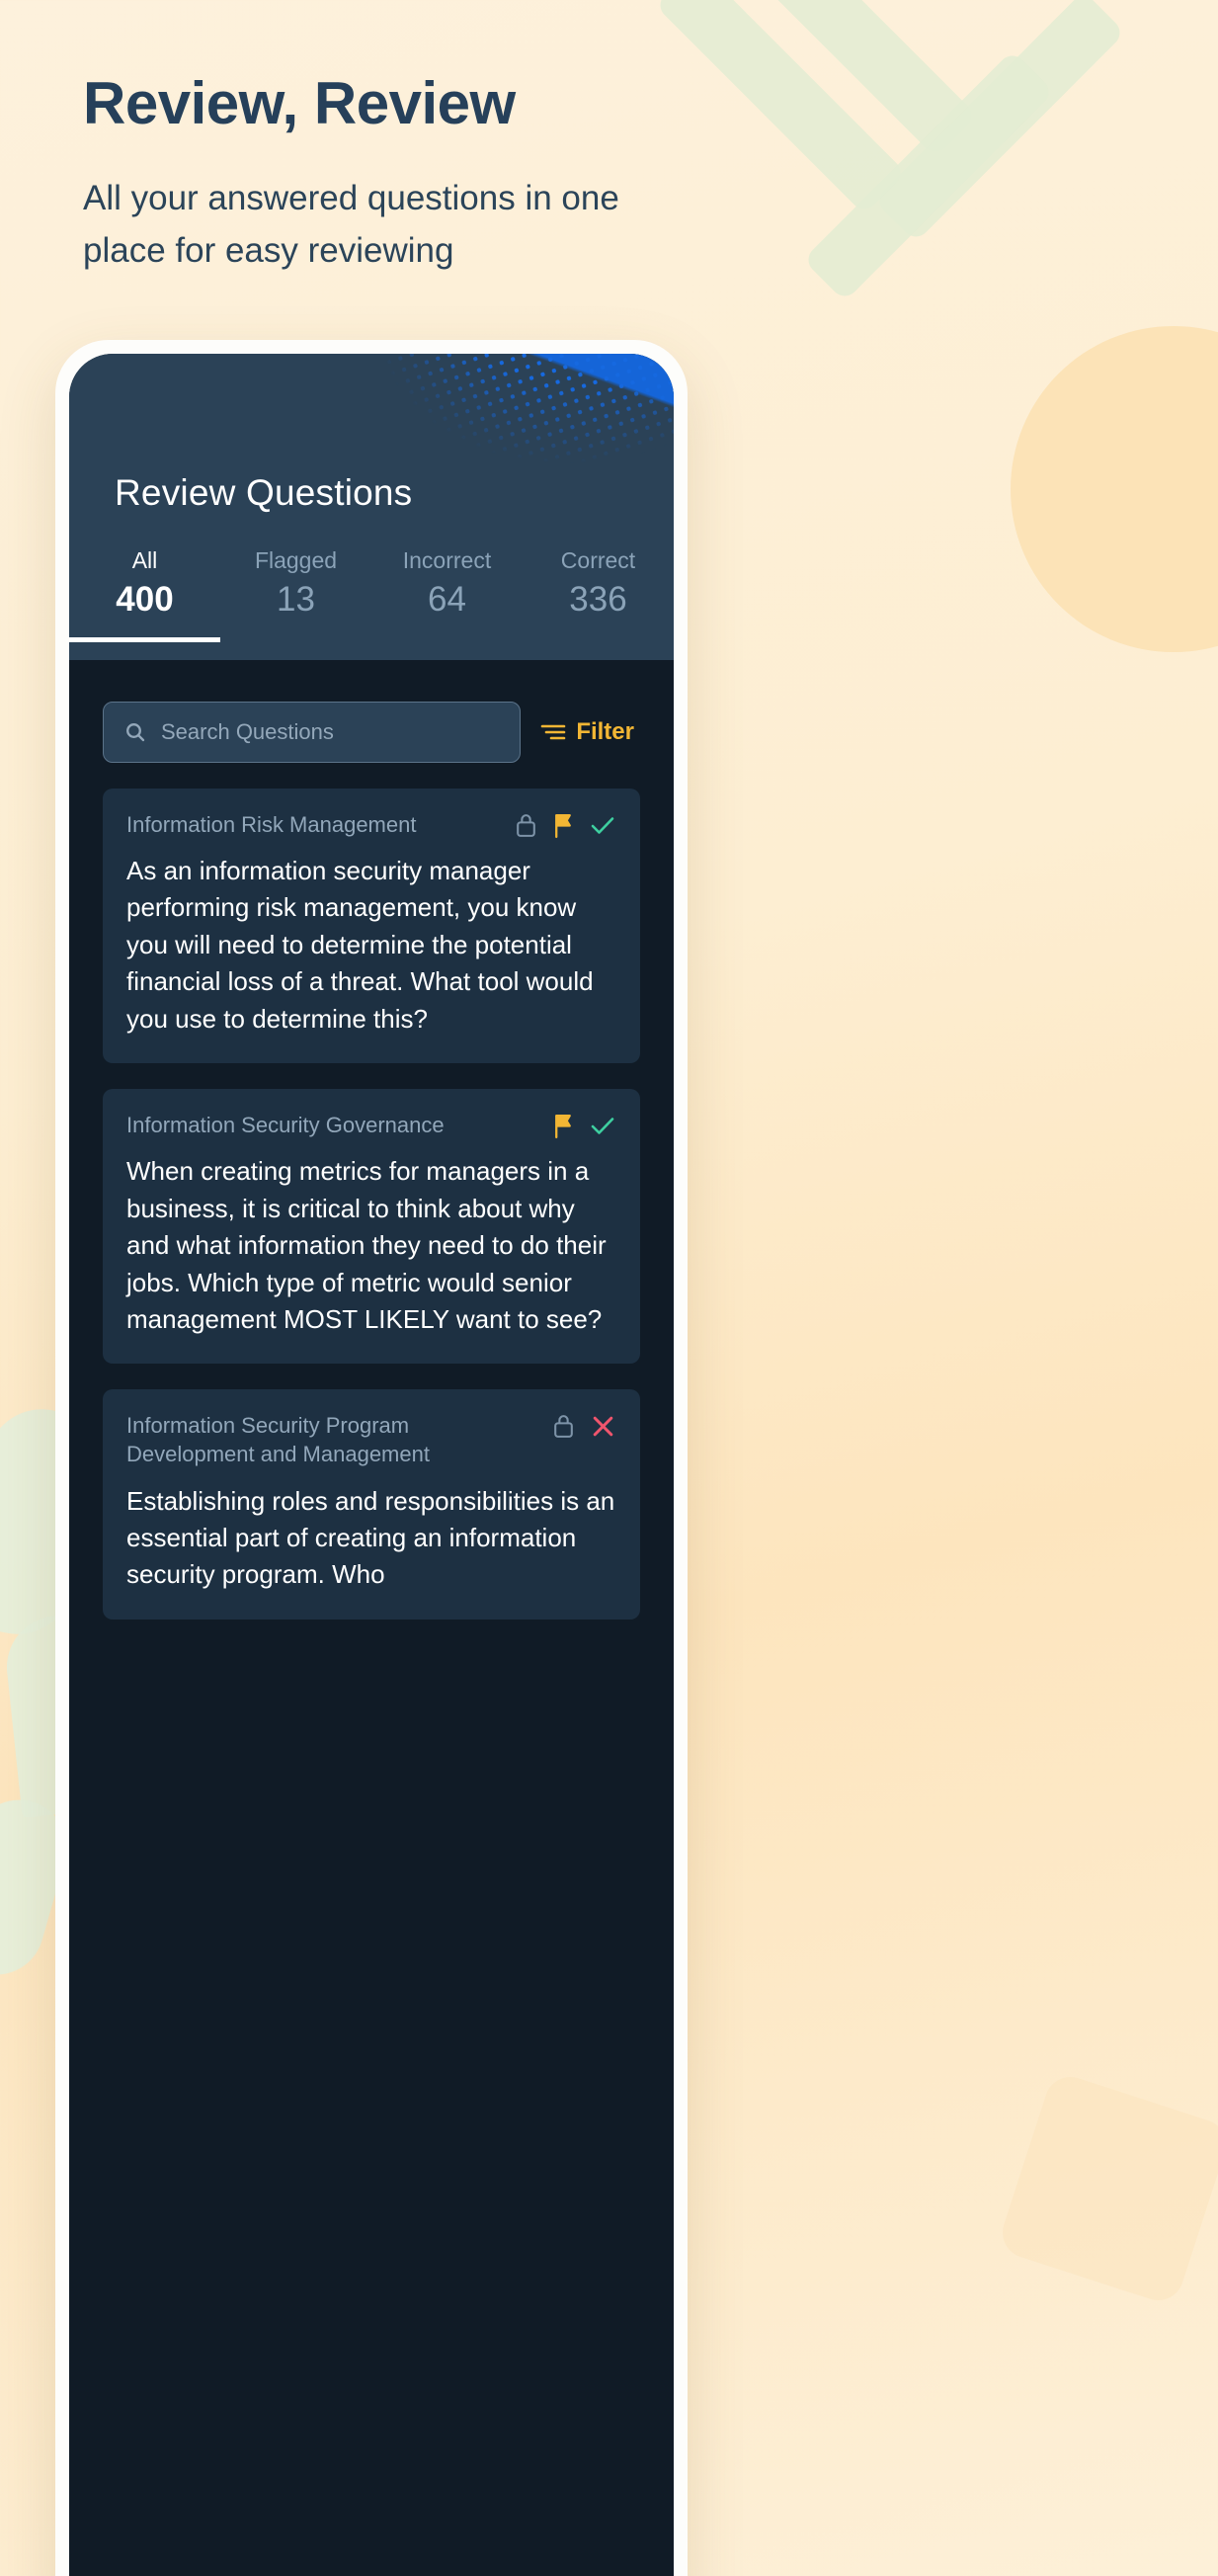  What do you see at coordinates (264, 492) in the screenshot?
I see `app-title: Review Questions` at bounding box center [264, 492].